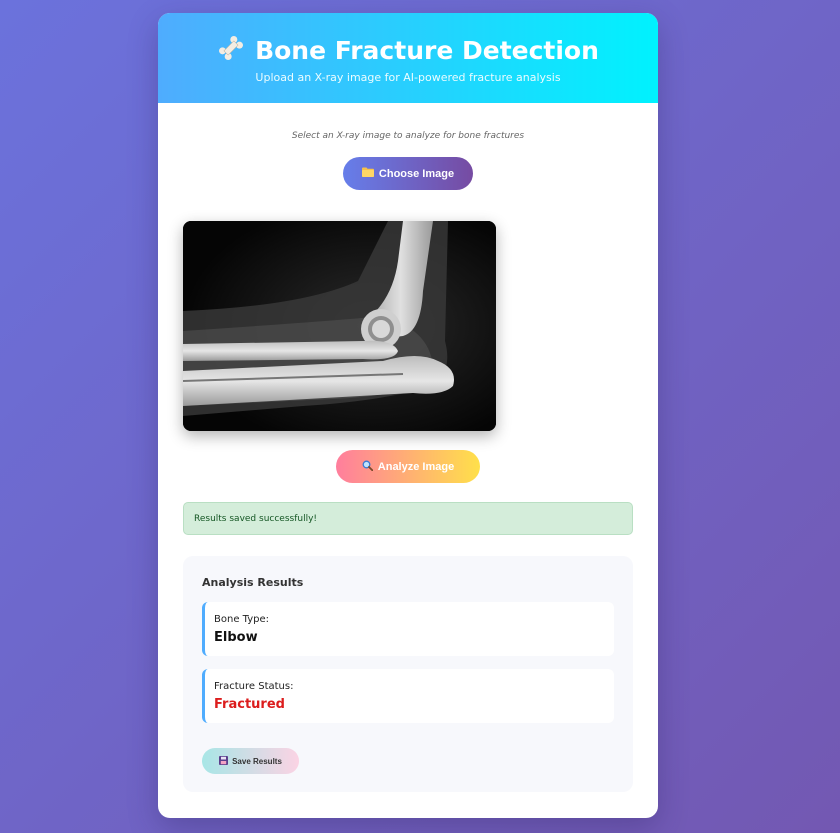 The height and width of the screenshot is (833, 840). What do you see at coordinates (408, 518) in the screenshot?
I see `success-alert: Results saved successfully!` at bounding box center [408, 518].